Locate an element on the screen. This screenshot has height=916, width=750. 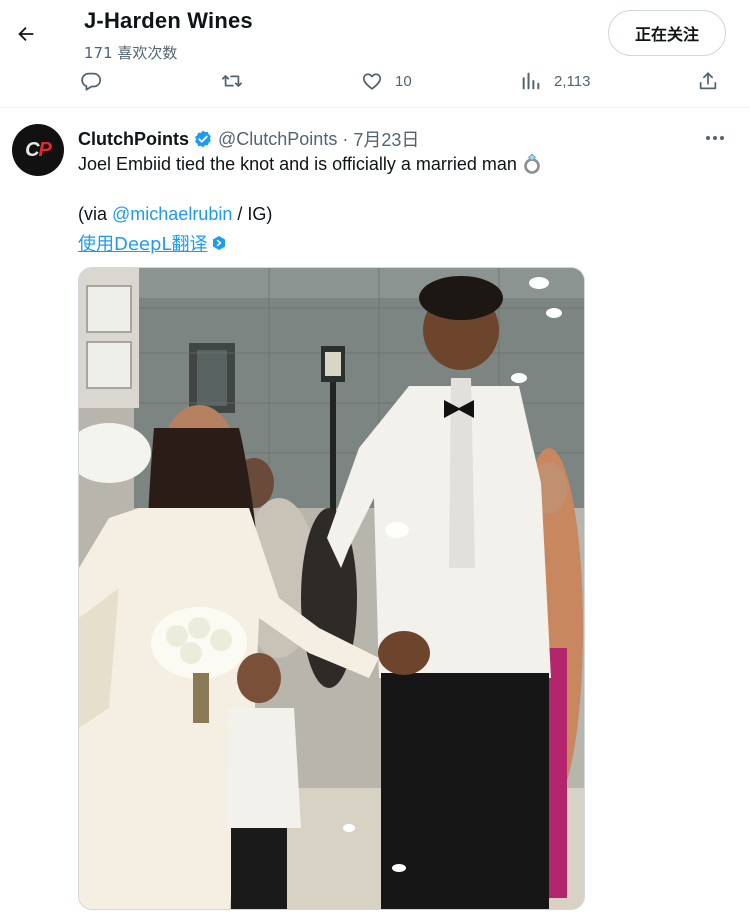
avatar: CP is located at coordinates (38, 150).